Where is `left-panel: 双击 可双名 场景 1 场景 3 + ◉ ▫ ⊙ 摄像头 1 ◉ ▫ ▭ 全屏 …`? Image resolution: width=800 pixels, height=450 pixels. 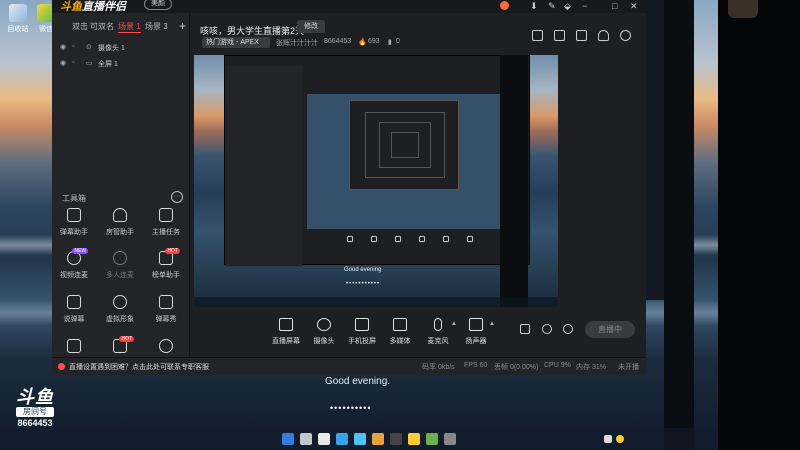 left-panel: 双击 可双名 场景 1 场景 3 + ◉ ▫ ⊙ 摄像头 1 ◉ ▫ ▭ 全屏 … is located at coordinates (121, 194).